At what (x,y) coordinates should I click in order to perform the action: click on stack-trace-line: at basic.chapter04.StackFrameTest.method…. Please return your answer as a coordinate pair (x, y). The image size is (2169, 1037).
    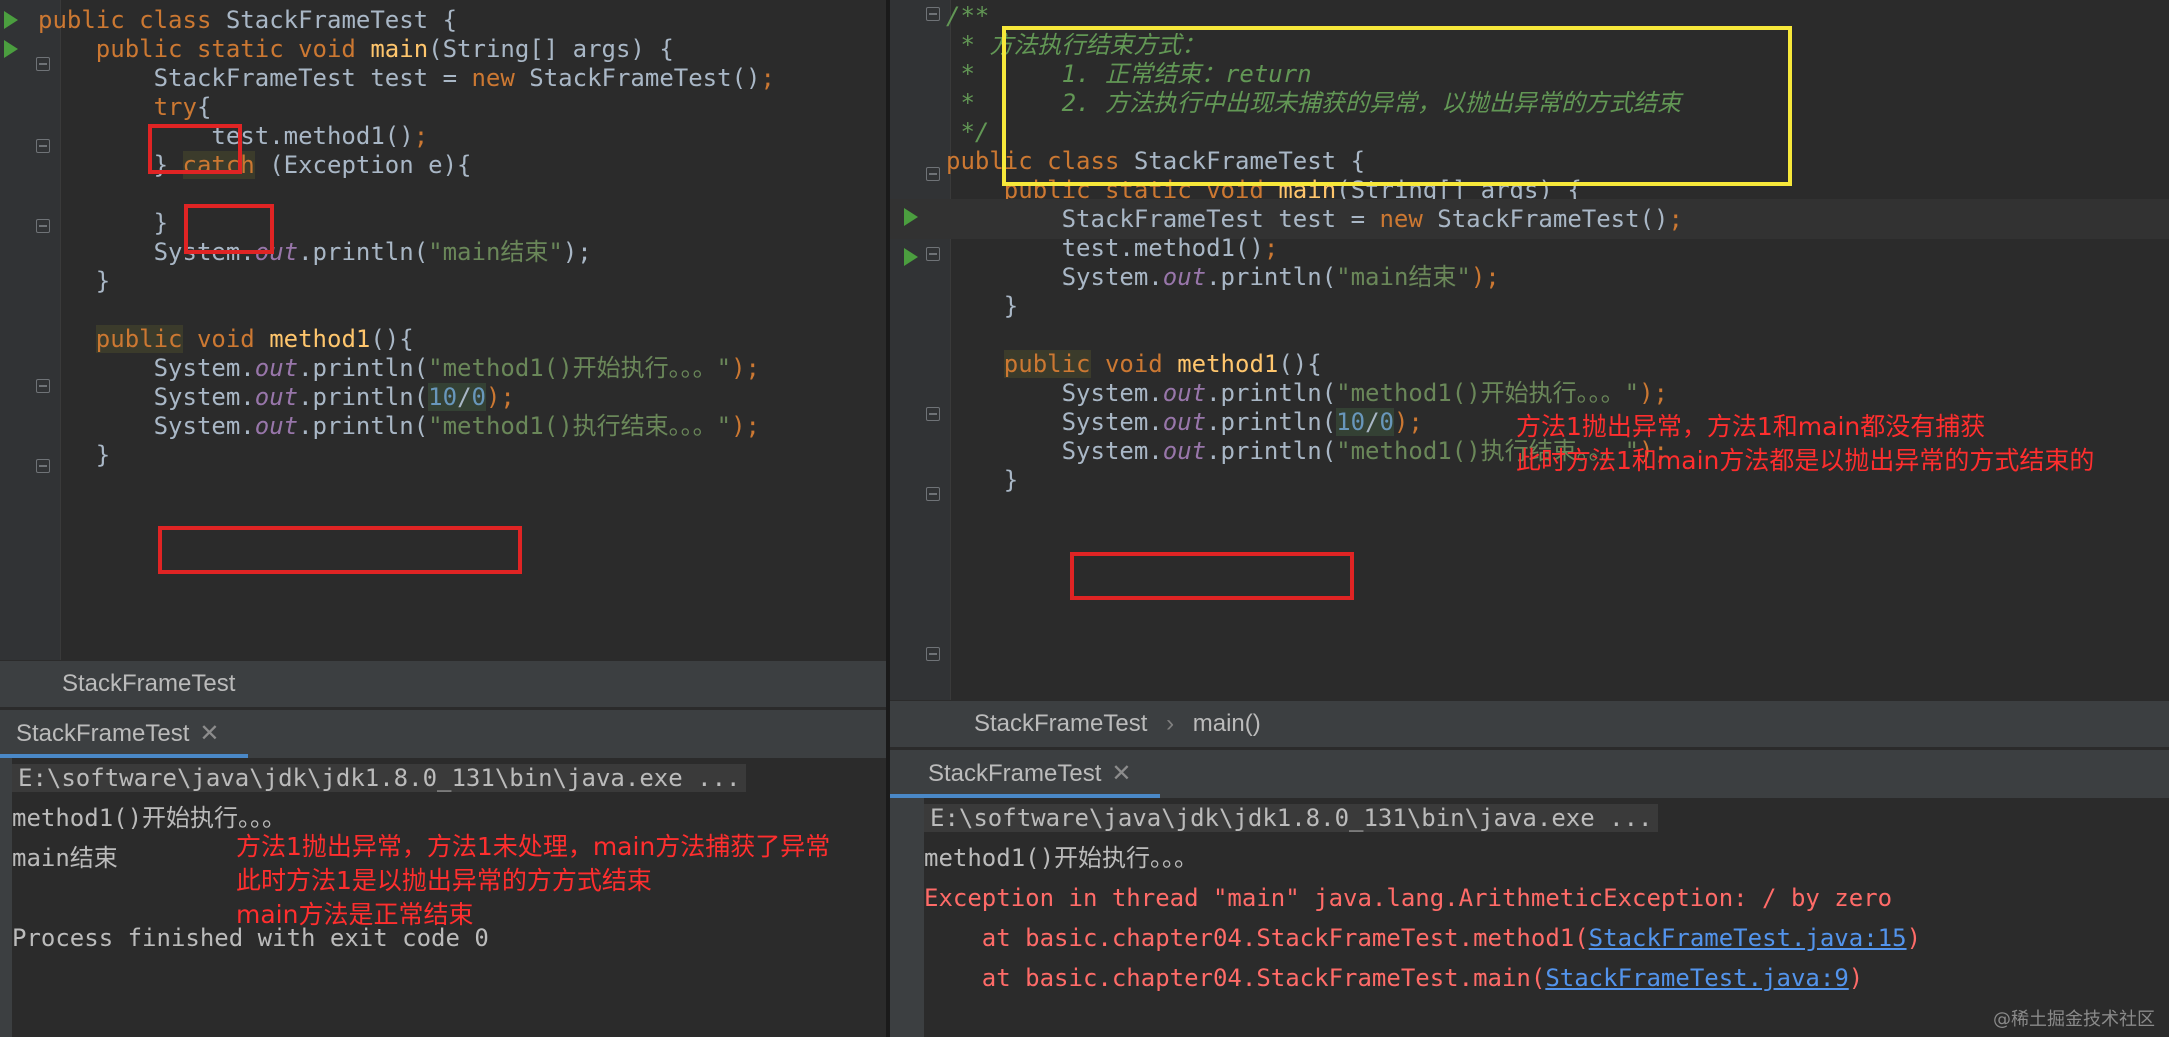
    Looking at the image, I should click on (1423, 938).